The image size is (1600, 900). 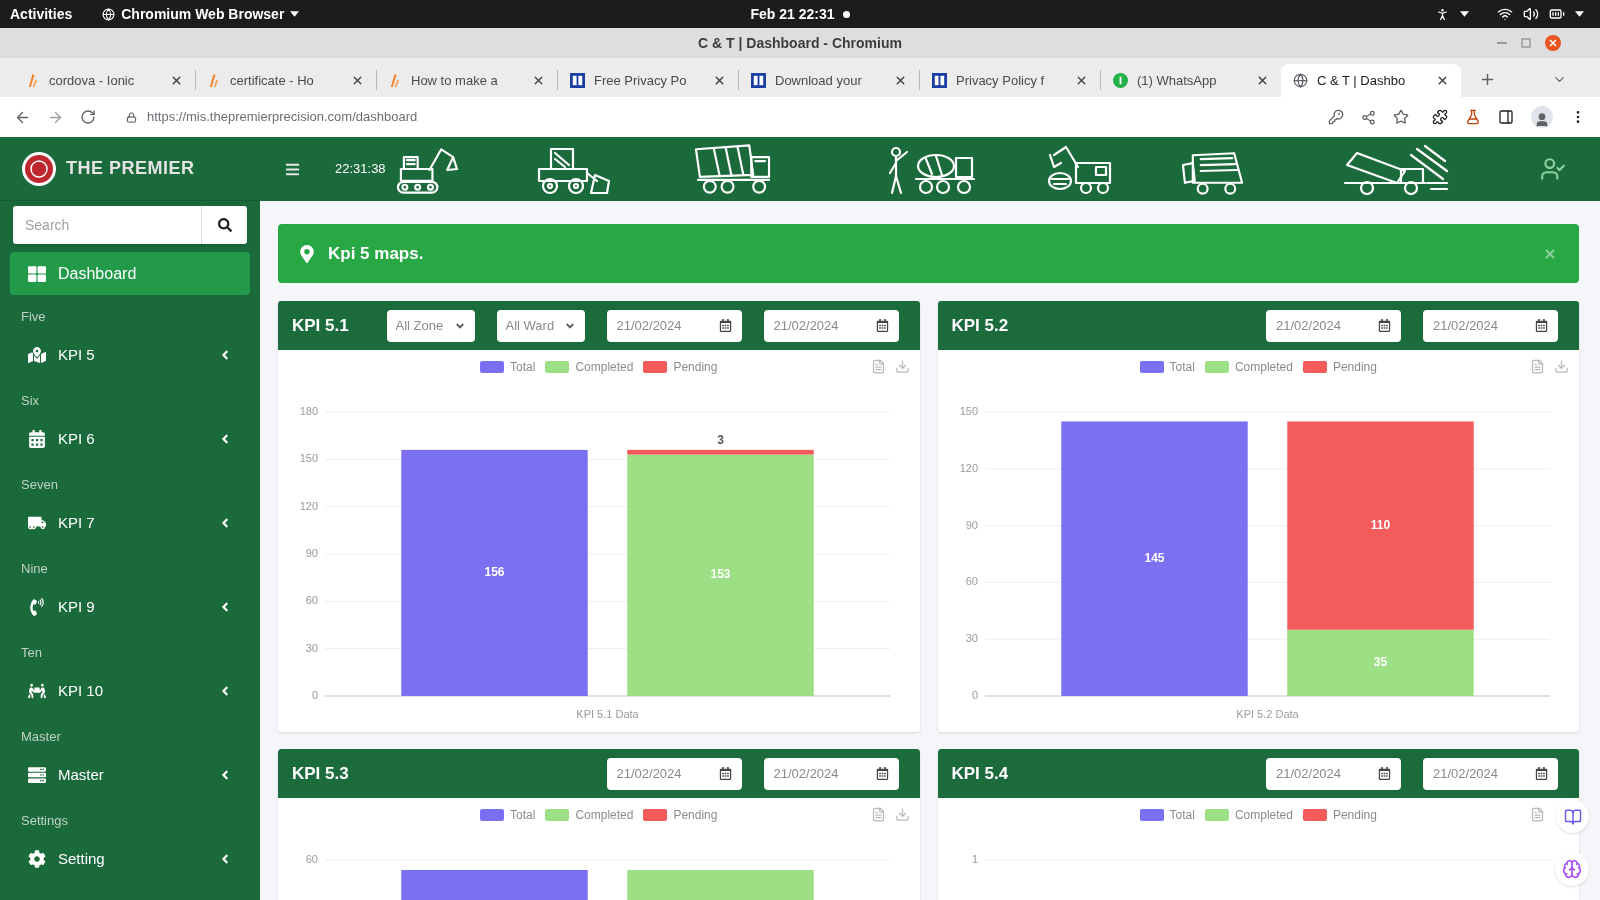 What do you see at coordinates (292, 169) in the screenshot?
I see `menu-icon` at bounding box center [292, 169].